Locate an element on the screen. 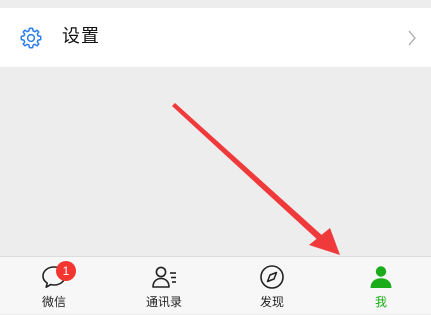 The height and width of the screenshot is (315, 431). settings-label: 设置 is located at coordinates (81, 36).